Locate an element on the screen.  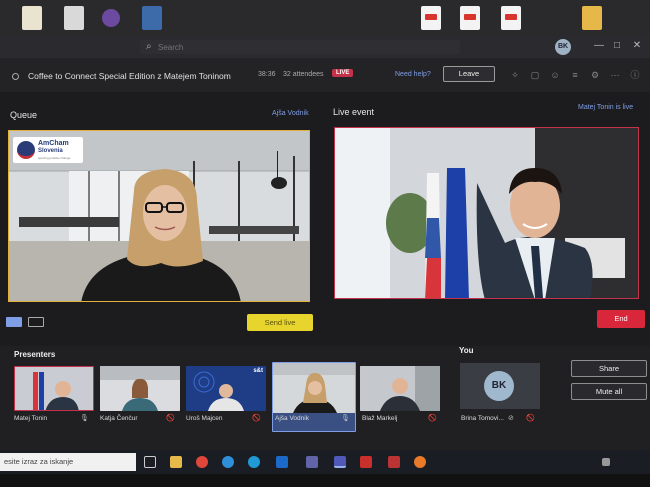
search-icon: ⌕ is located at coordinates (149, 46).